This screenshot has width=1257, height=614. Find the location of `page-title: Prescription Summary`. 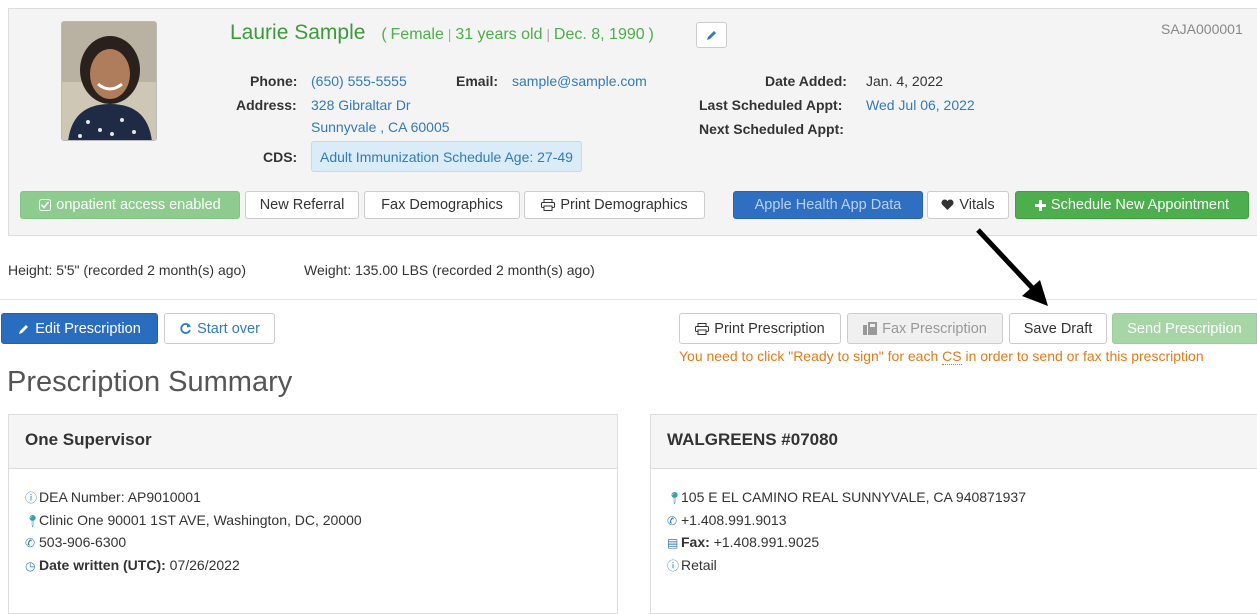

page-title: Prescription Summary is located at coordinates (150, 382).